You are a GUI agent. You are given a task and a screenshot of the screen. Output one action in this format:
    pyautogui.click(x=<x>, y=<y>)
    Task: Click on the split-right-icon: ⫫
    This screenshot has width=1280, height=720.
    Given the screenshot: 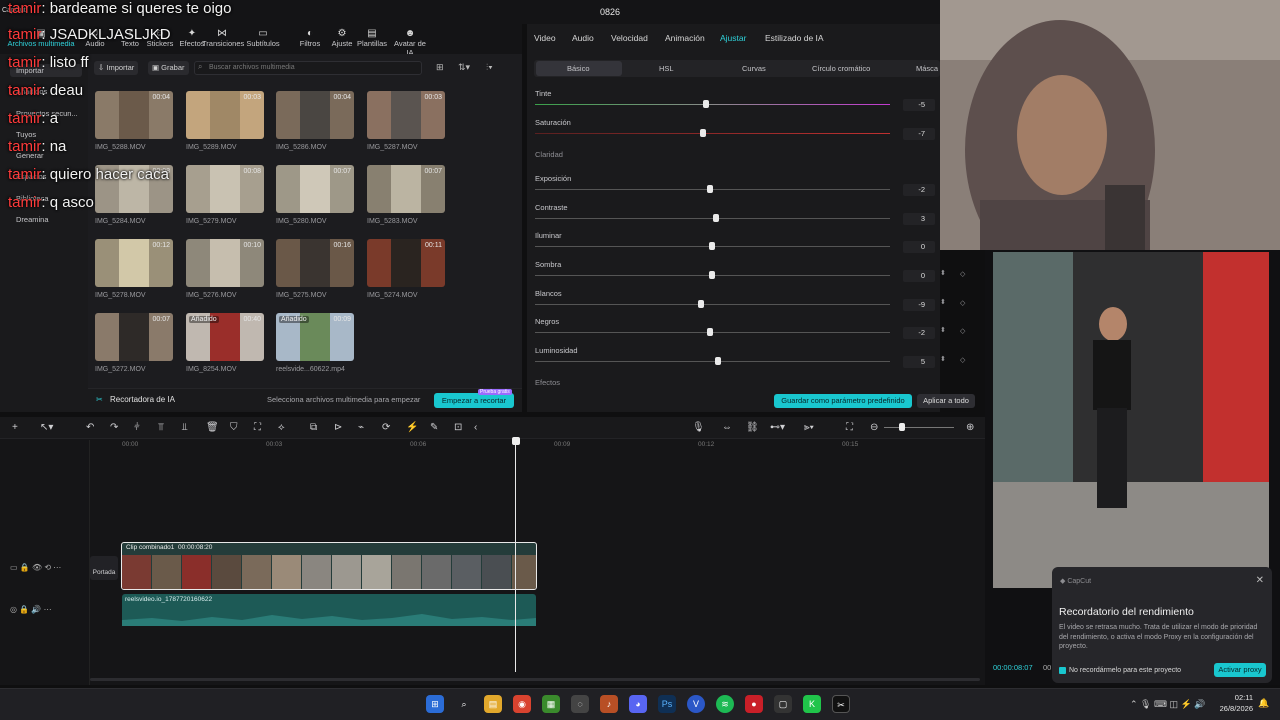 What is the action you would take?
    pyautogui.click(x=185, y=427)
    